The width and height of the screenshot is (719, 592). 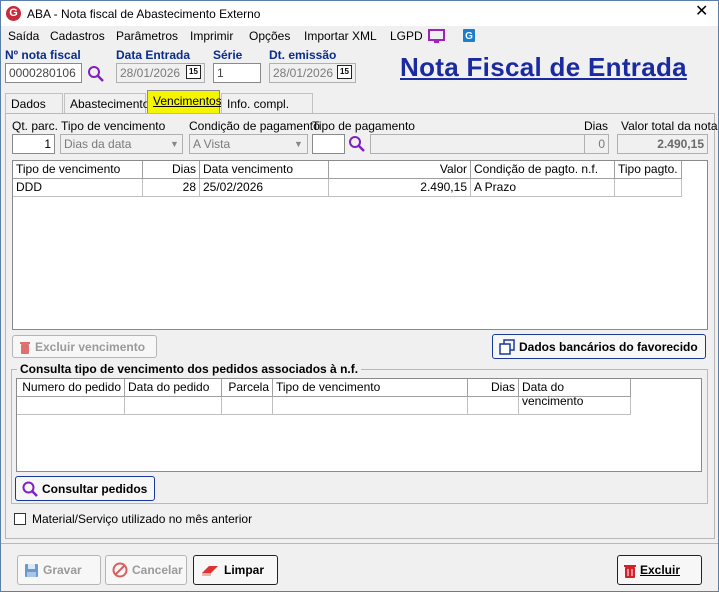 I want to click on limpar-button: Limpar, so click(x=235, y=570).